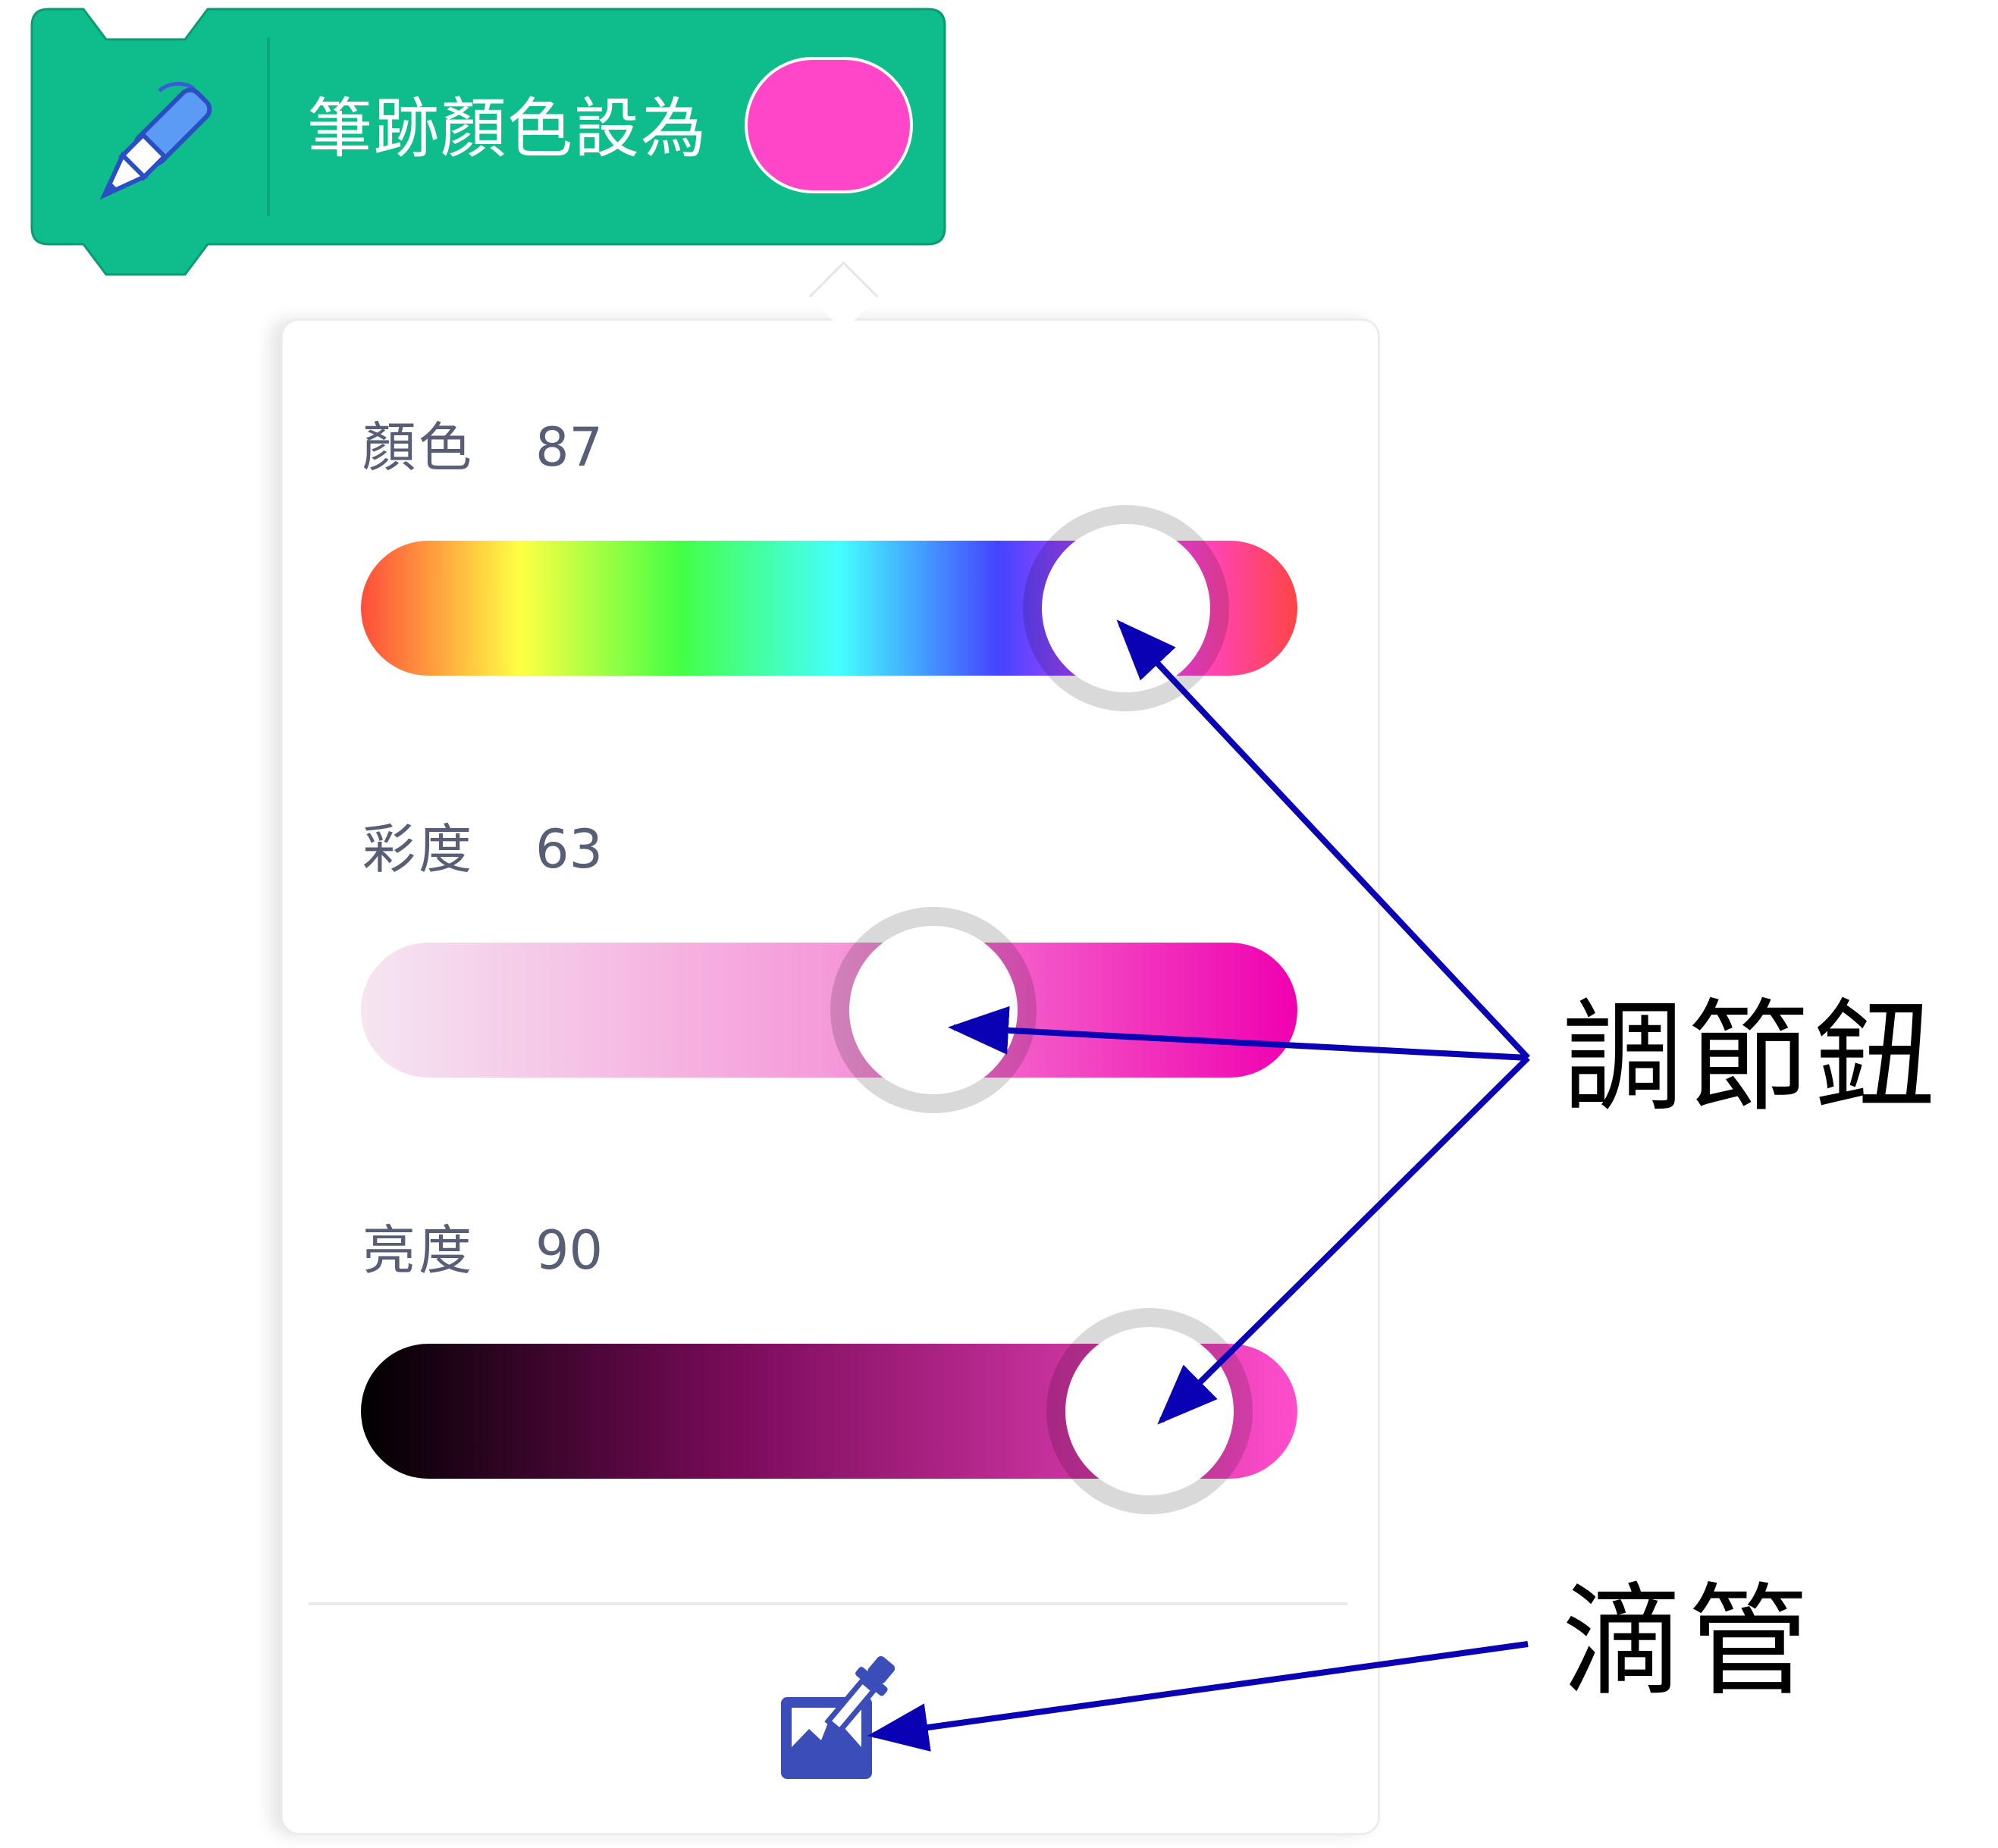 The height and width of the screenshot is (1848, 1998). What do you see at coordinates (828, 1604) in the screenshot?
I see `popup-separator` at bounding box center [828, 1604].